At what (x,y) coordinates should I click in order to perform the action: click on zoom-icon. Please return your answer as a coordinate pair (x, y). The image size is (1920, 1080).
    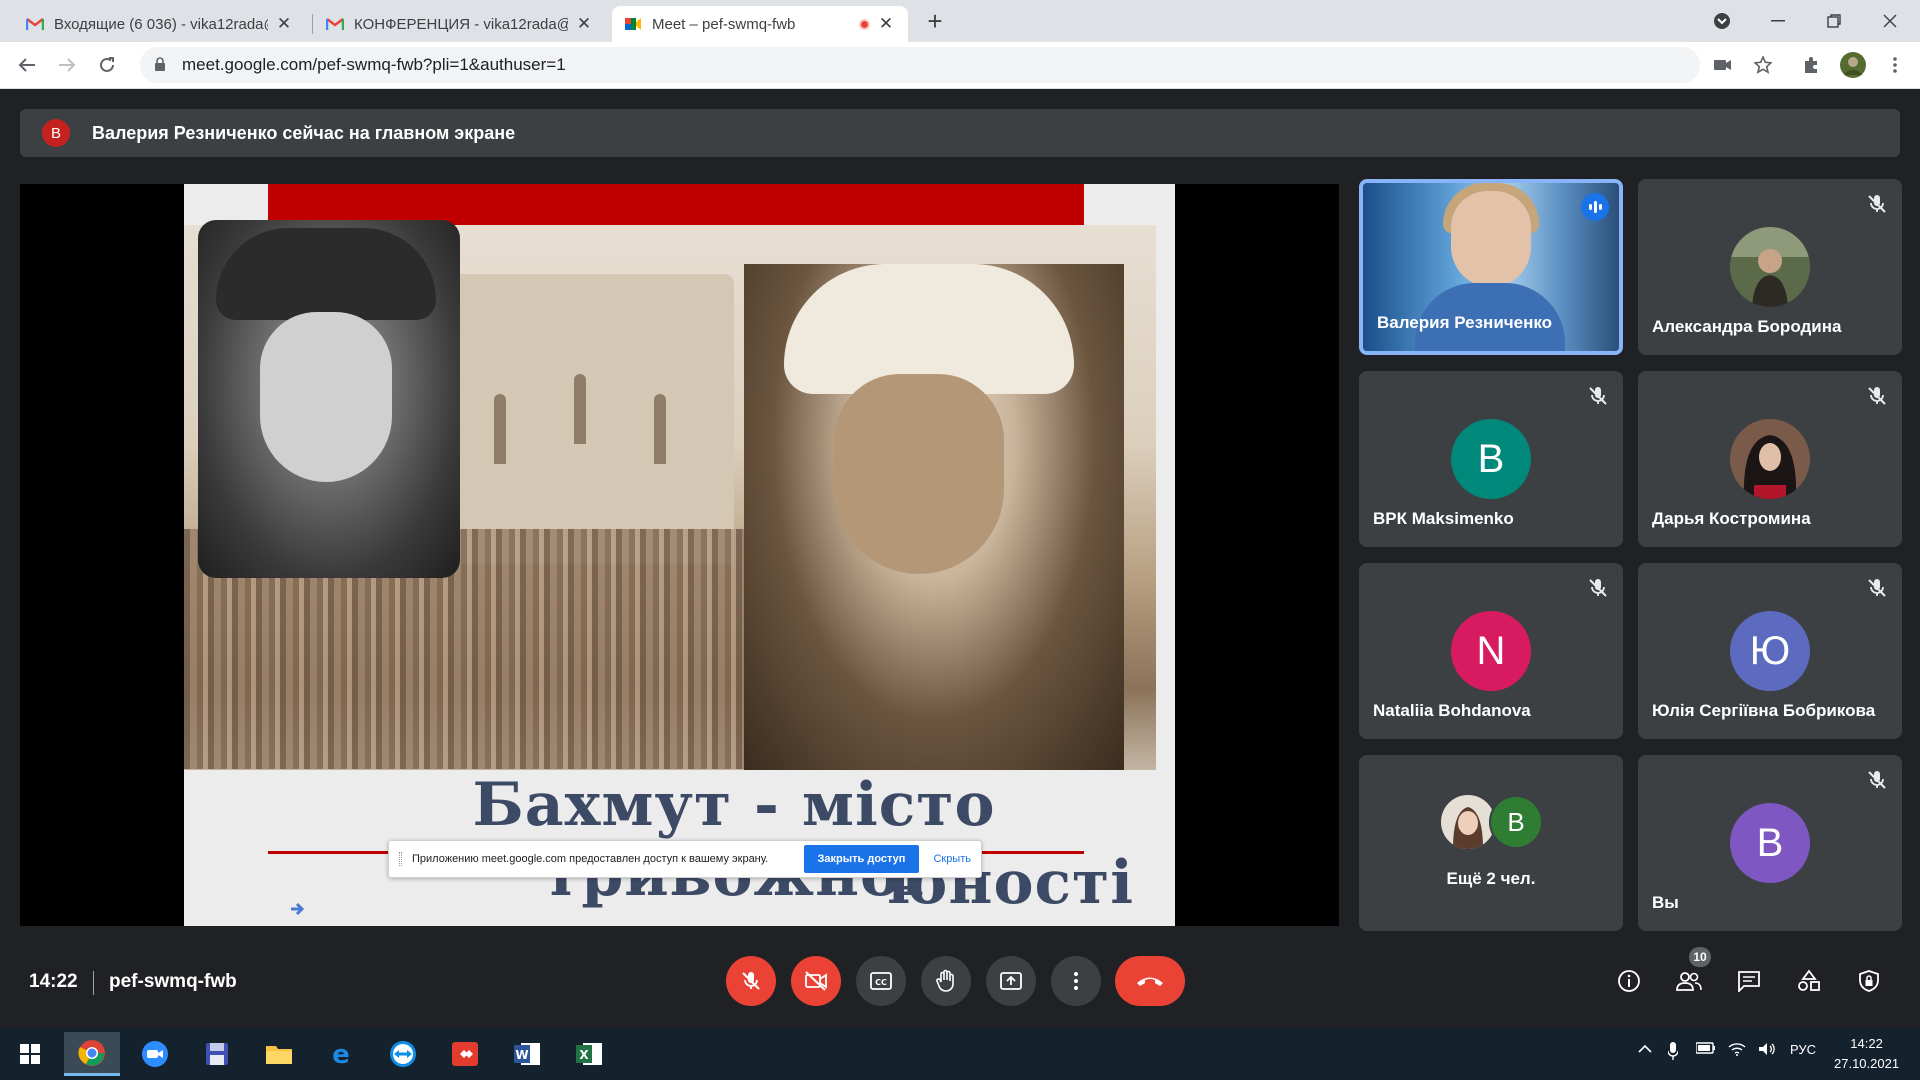
    Looking at the image, I should click on (155, 1054).